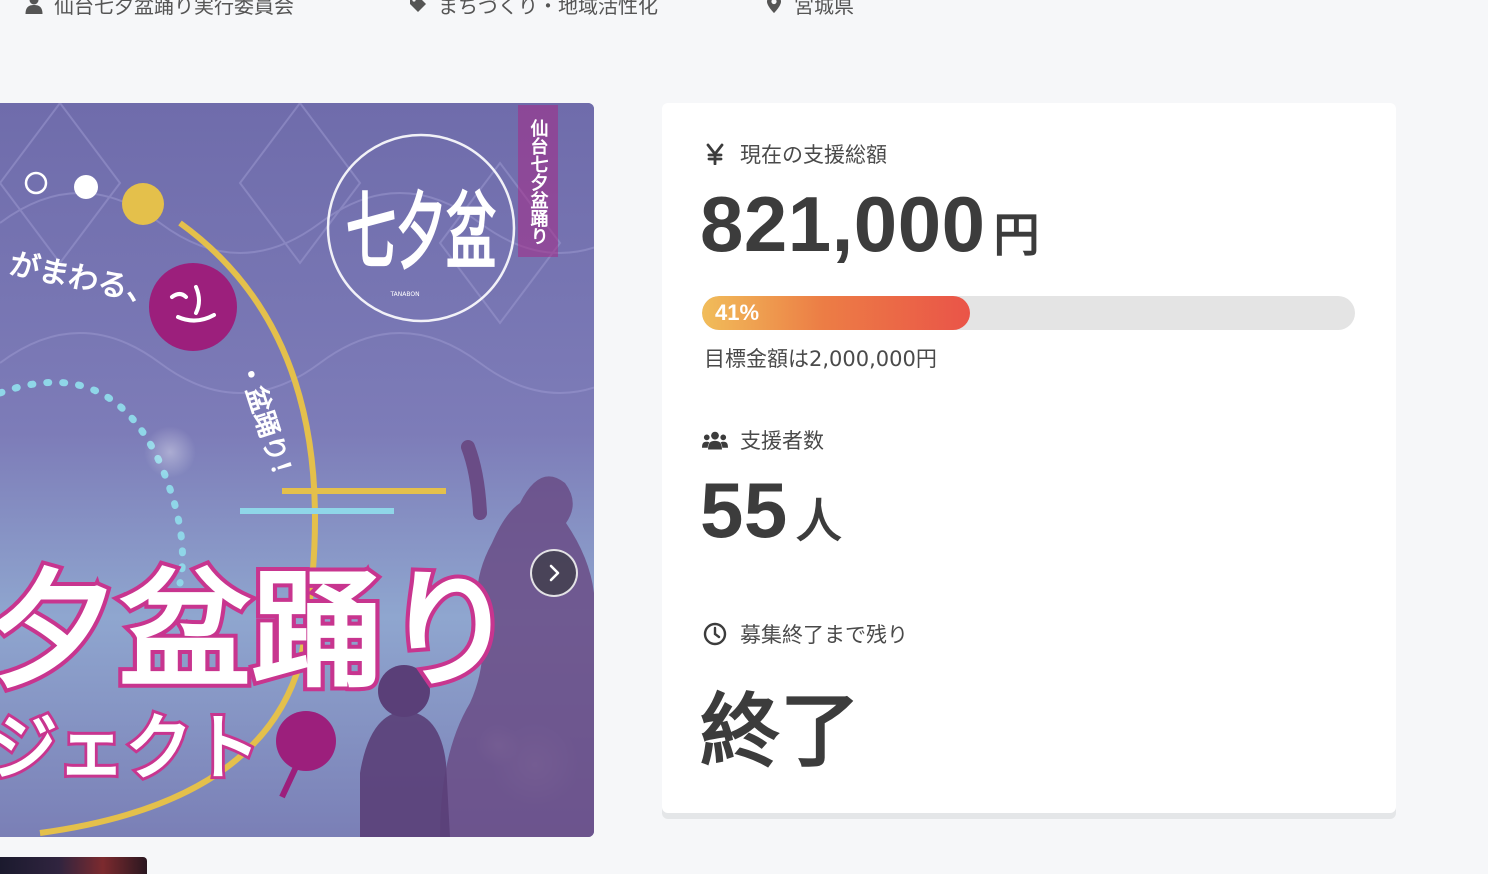 The height and width of the screenshot is (874, 1488). Describe the element at coordinates (780, 731) in the screenshot. I see `remaining-time-value: 終了` at that location.